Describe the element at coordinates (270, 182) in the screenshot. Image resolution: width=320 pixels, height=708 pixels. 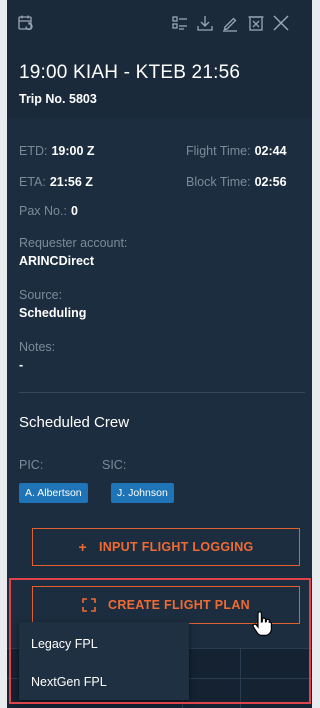
I see `block-time-value: 02:56` at that location.